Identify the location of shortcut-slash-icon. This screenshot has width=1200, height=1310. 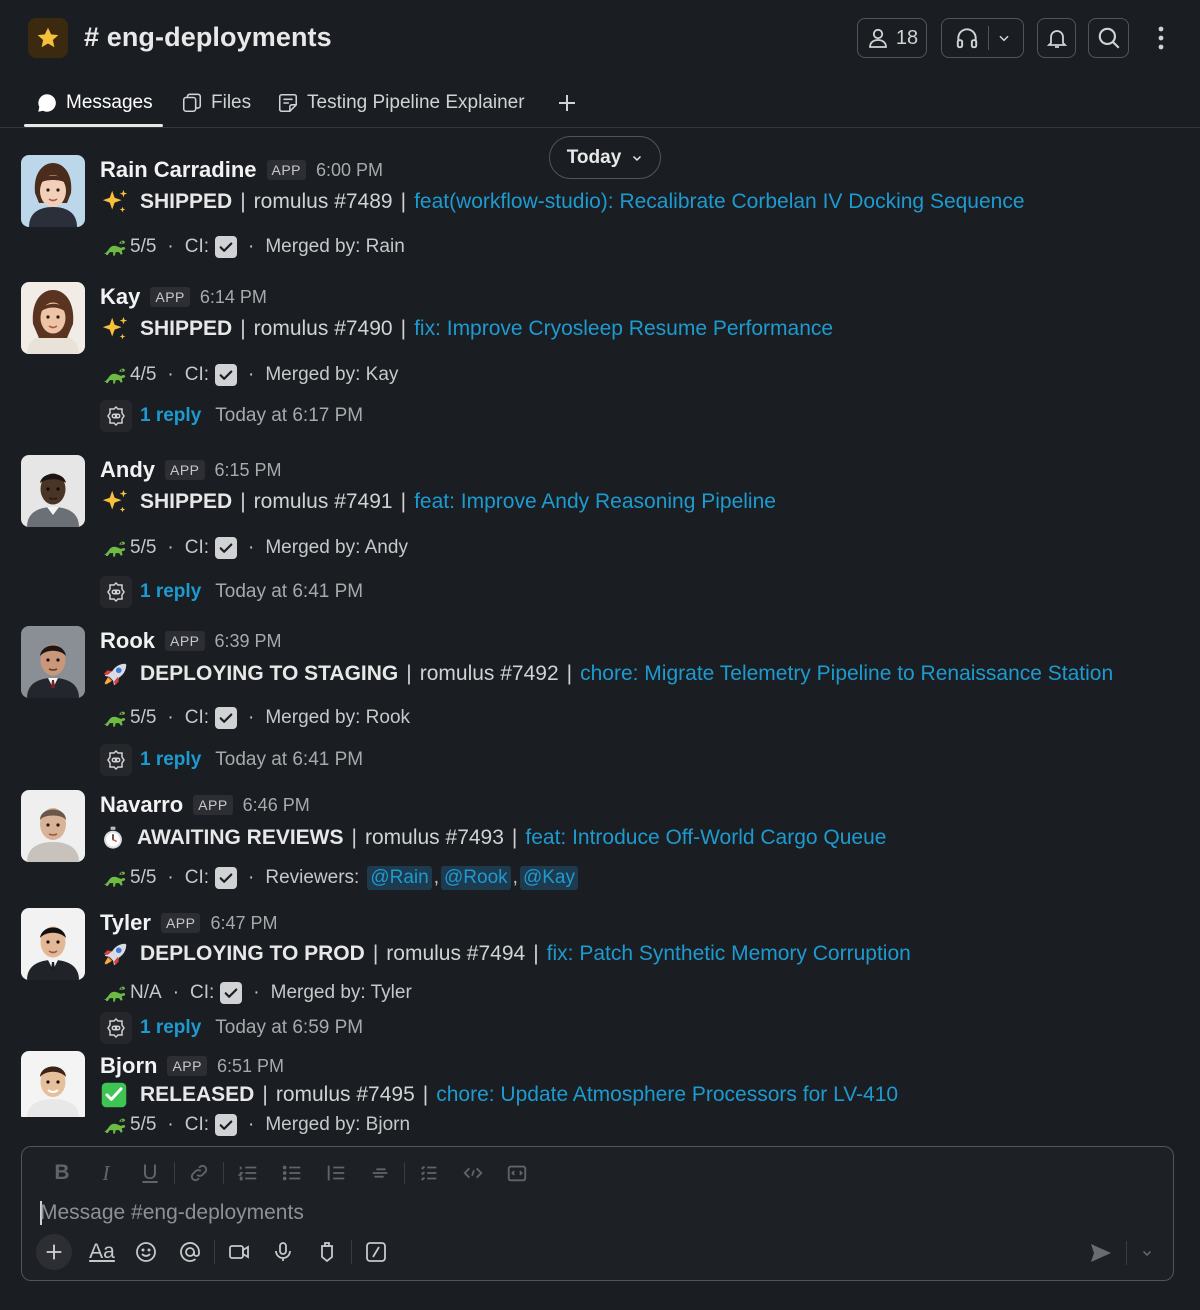
(376, 1252).